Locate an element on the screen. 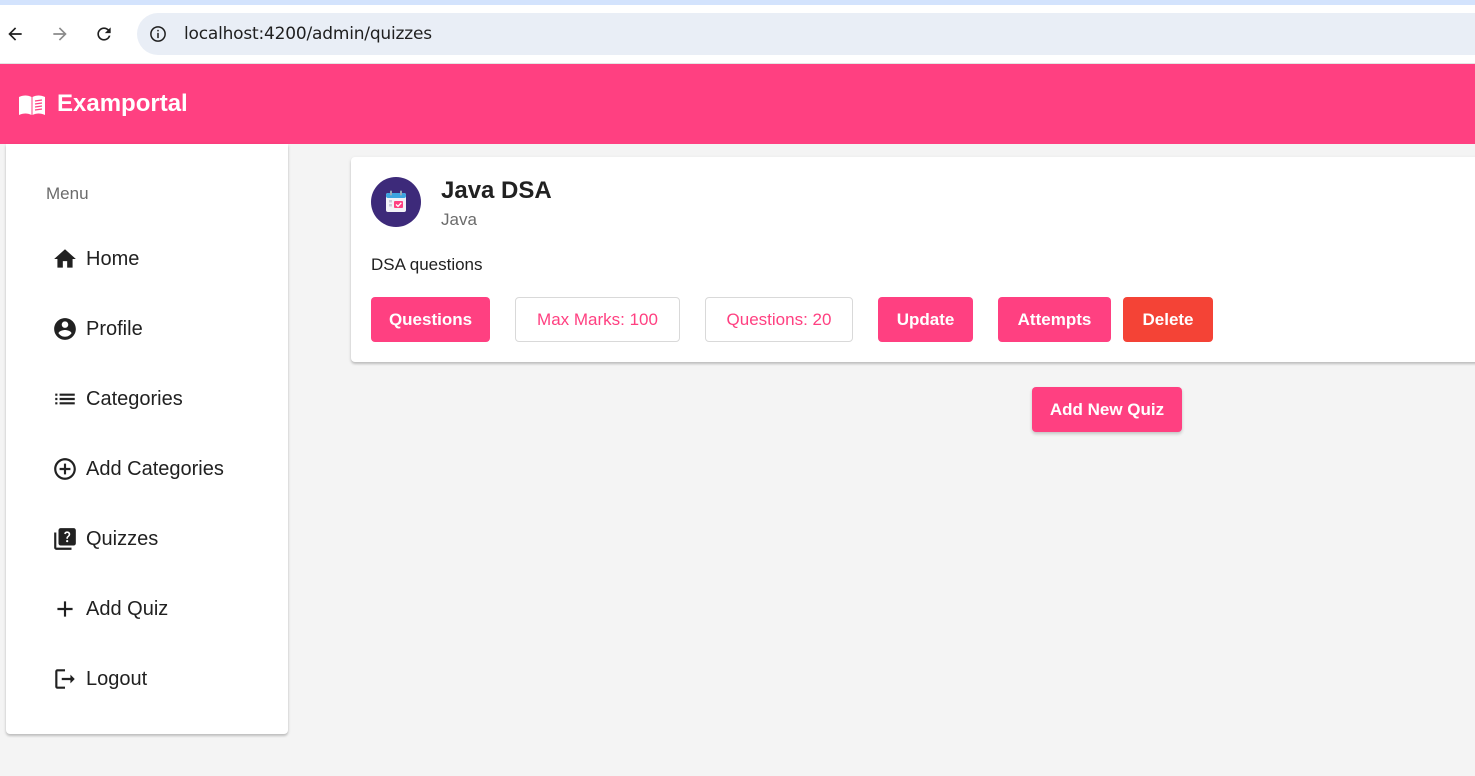 This screenshot has width=1475, height=776. address-bar: localhost:4200/admin/quizzes is located at coordinates (806, 34).